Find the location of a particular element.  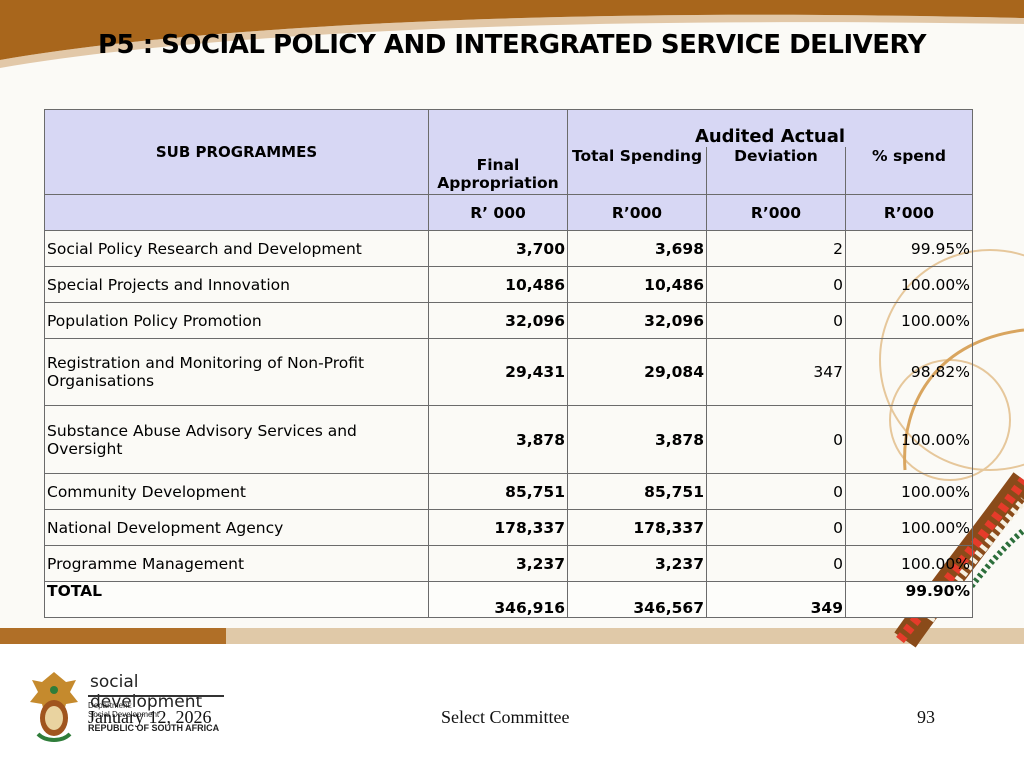

row-name: Special Projects and Innovation is located at coordinates (236, 284).